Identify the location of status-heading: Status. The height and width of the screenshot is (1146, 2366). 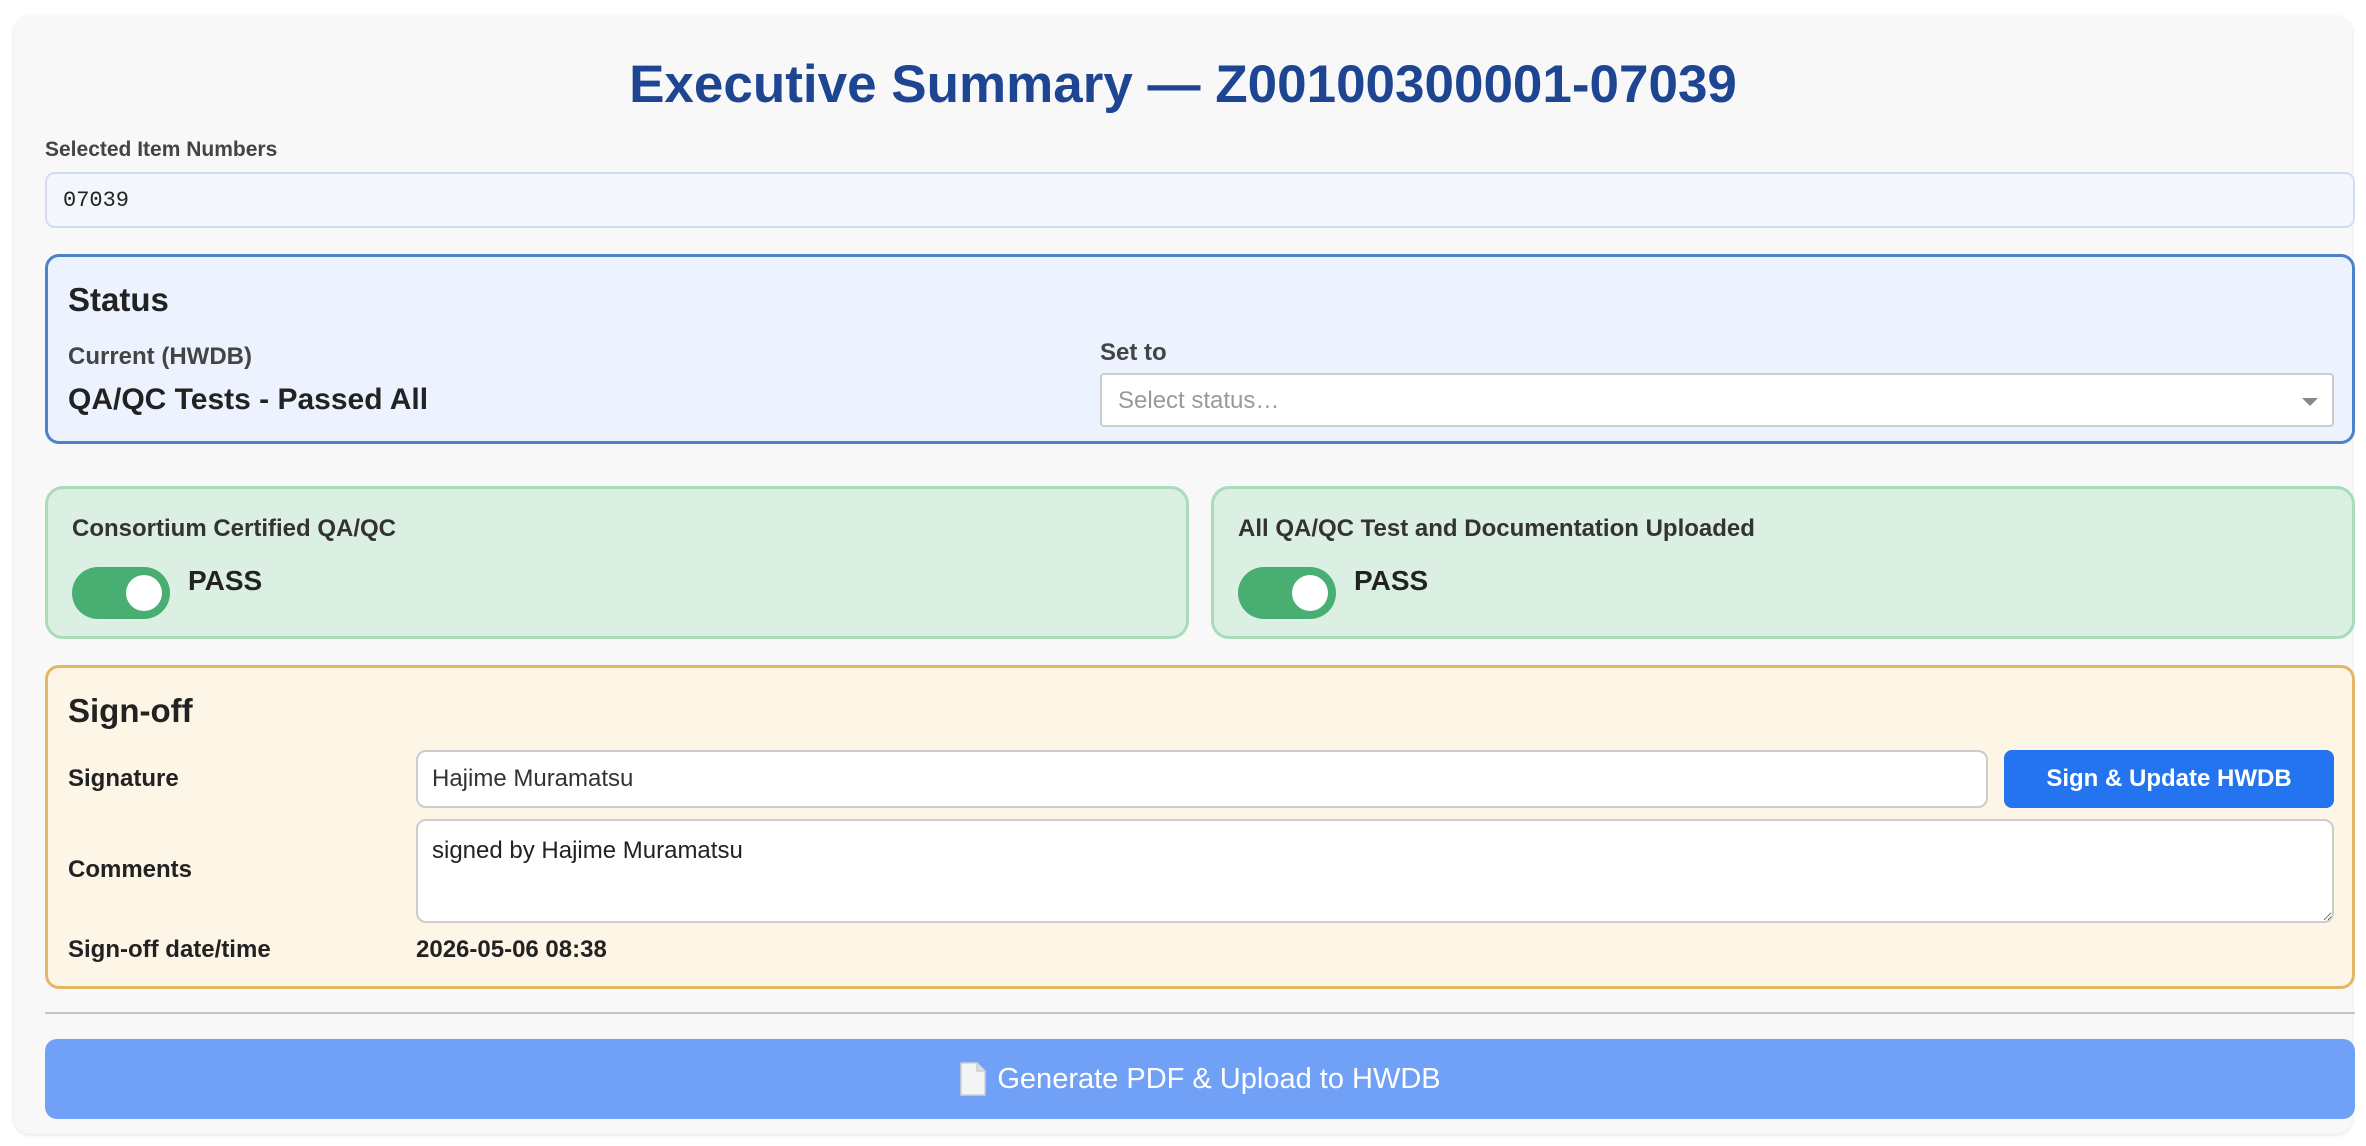
(118, 299).